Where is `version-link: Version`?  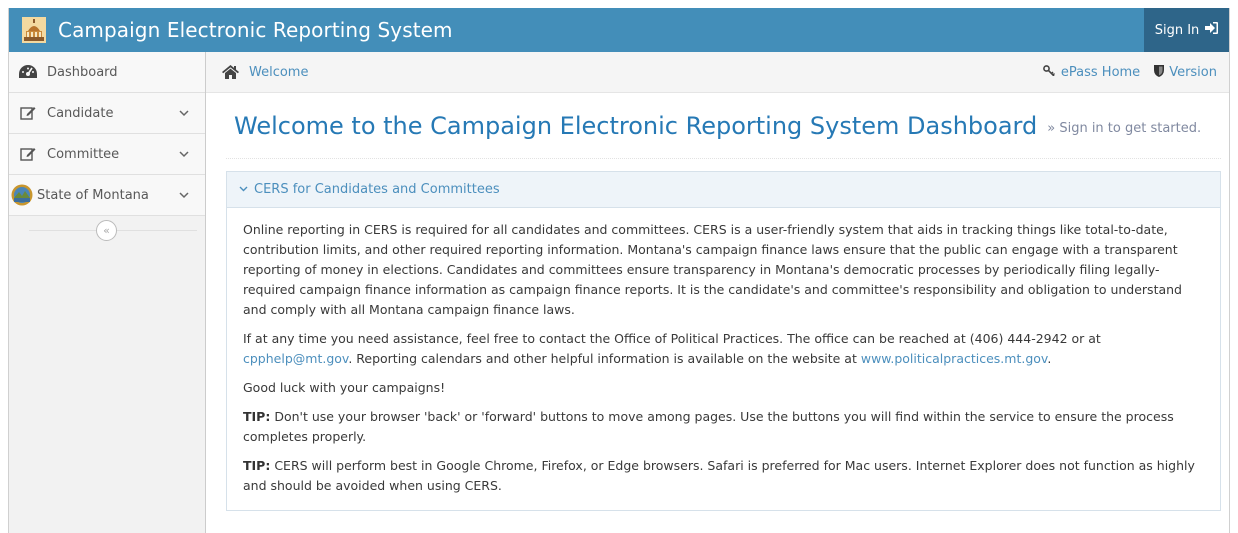 version-link: Version is located at coordinates (1185, 72).